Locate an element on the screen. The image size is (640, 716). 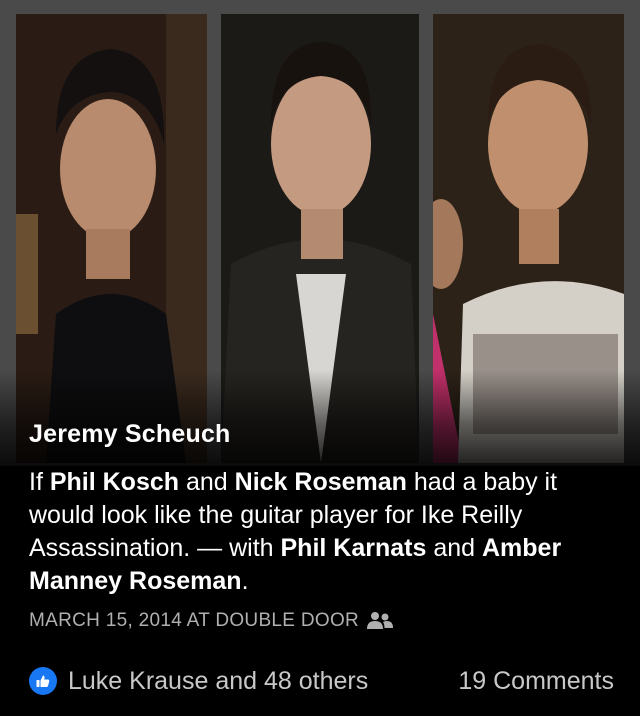
friends-icon is located at coordinates (380, 621).